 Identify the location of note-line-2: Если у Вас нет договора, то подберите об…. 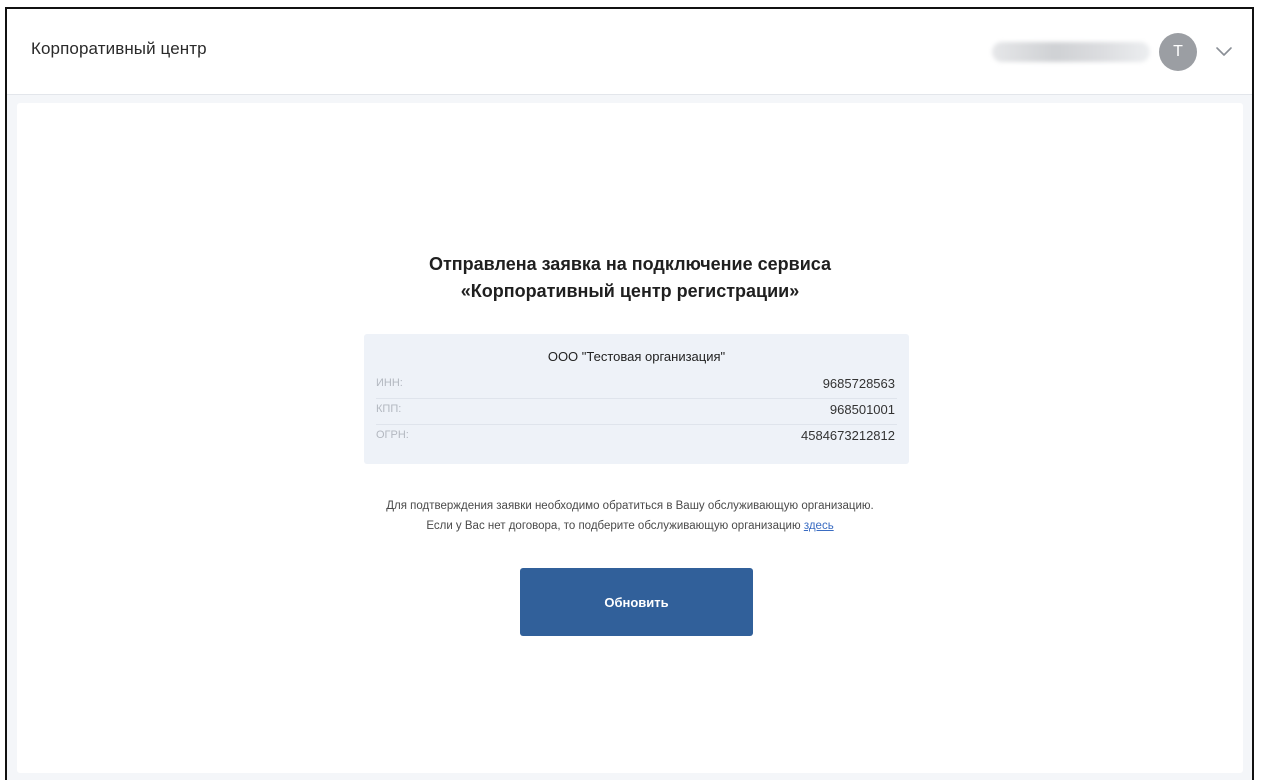
(630, 526).